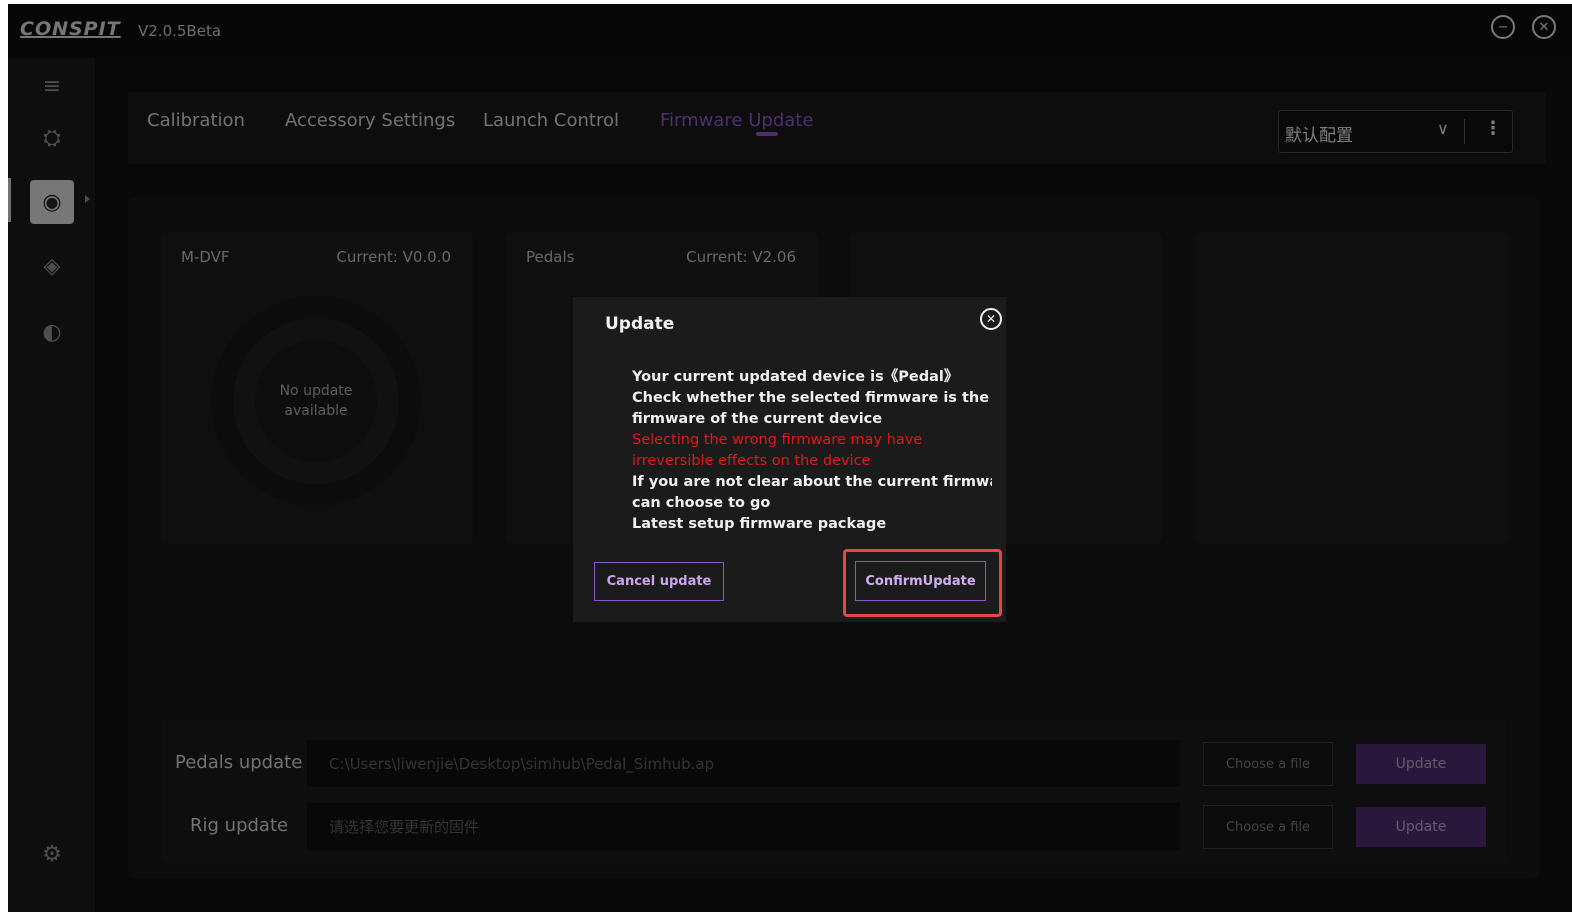 Image resolution: width=1572 pixels, height=912 pixels. Describe the element at coordinates (795, 377) in the screenshot. I see `dialog-line: Your current updated device is《Pedal》` at that location.